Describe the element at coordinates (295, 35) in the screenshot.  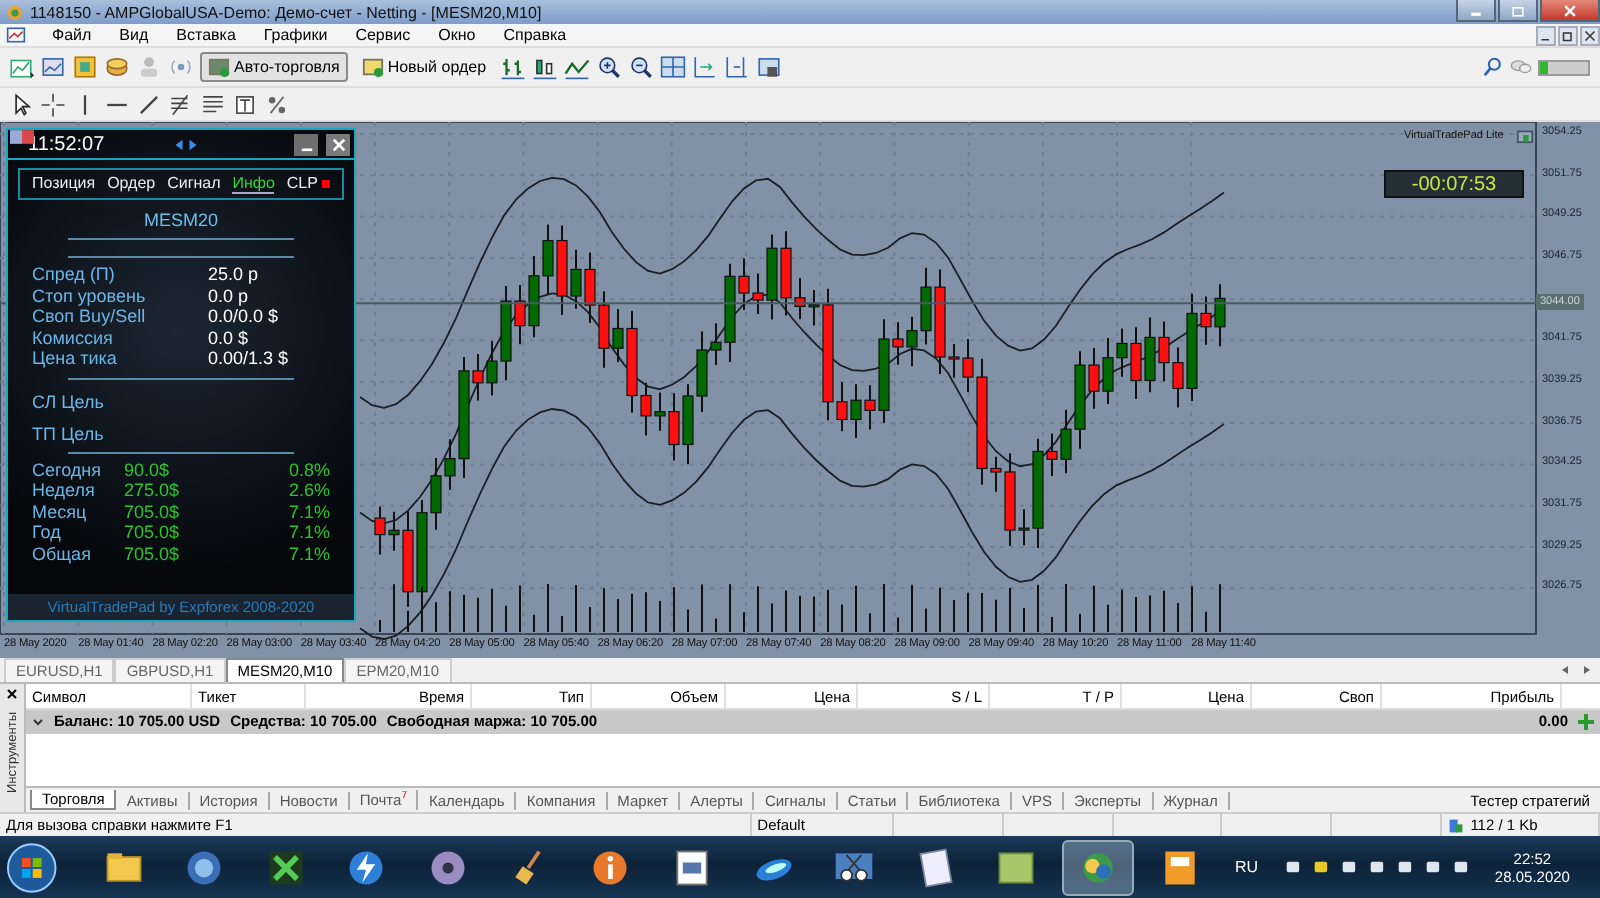
I see `menu-item: Графики` at that location.